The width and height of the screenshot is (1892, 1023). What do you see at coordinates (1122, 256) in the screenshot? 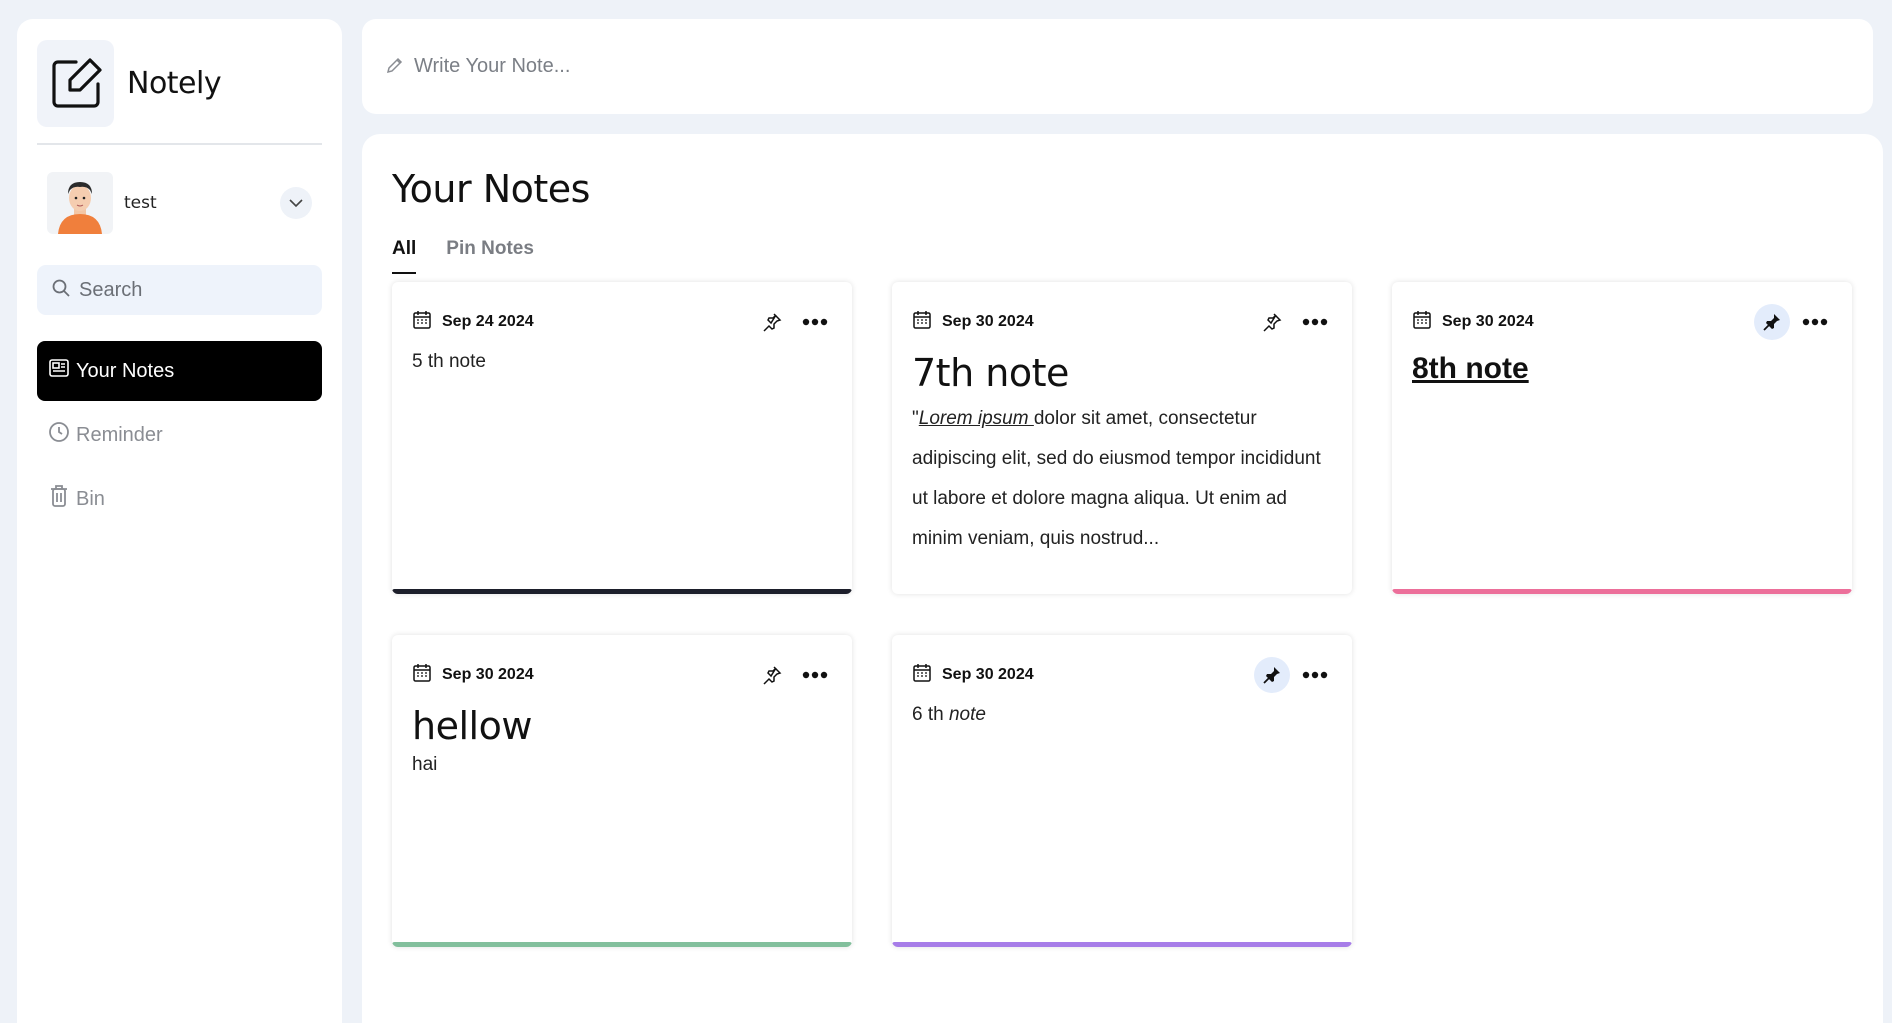
I see `notes-tabs: All Pin Notes` at bounding box center [1122, 256].